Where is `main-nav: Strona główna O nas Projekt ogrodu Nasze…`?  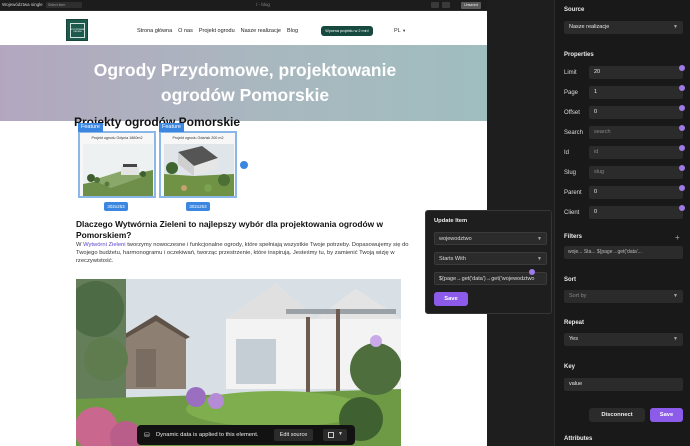 main-nav: Strona główna O nas Projekt ogrodu Nasze… is located at coordinates (217, 31).